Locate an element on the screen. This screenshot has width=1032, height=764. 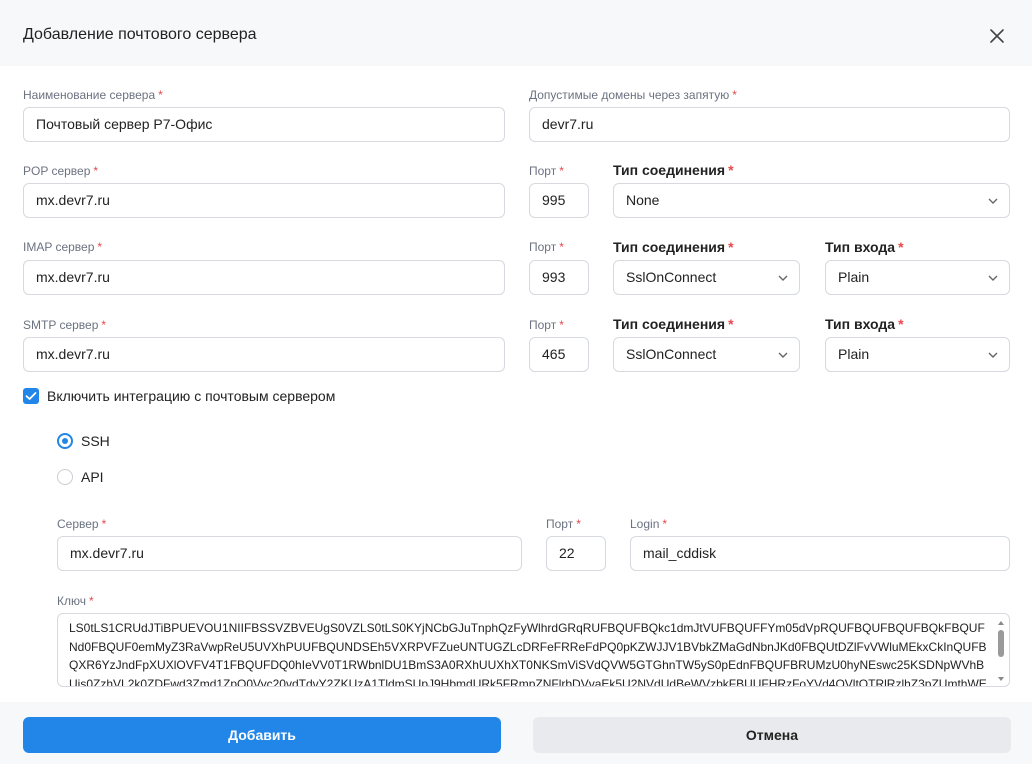
domains-field: devr7.ru is located at coordinates (769, 124).